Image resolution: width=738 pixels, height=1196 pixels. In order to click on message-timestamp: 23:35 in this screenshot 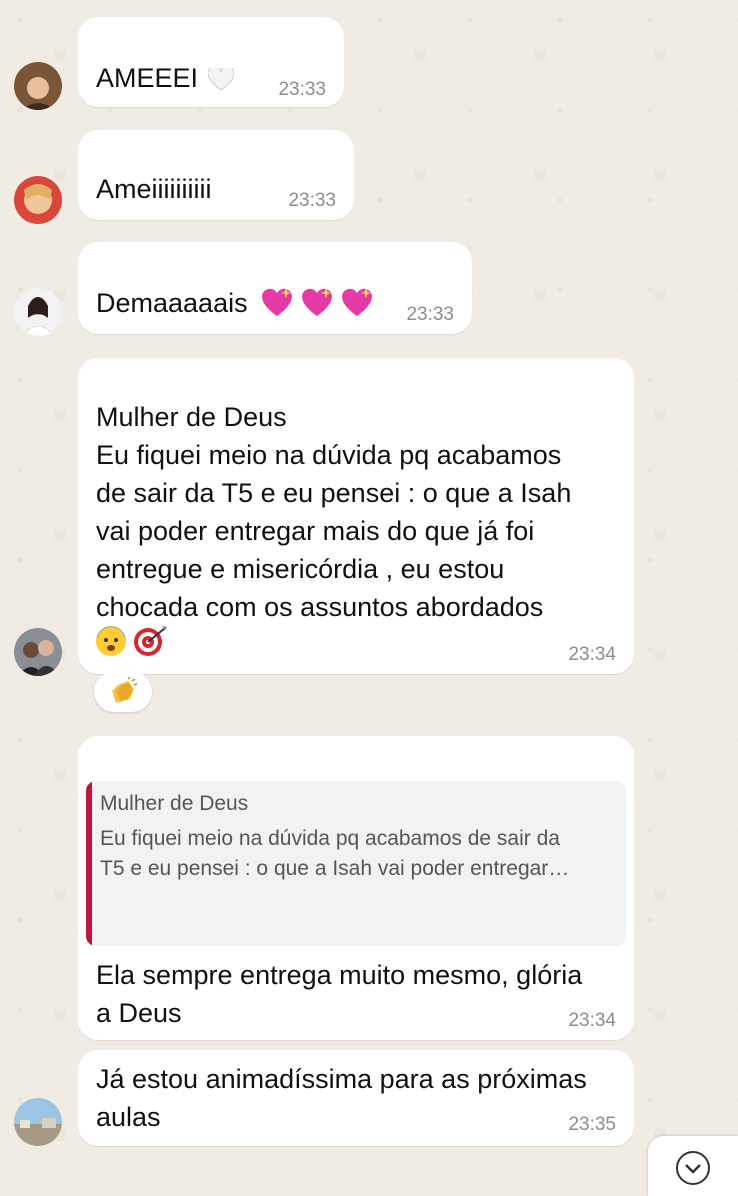, I will do `click(592, 1124)`.